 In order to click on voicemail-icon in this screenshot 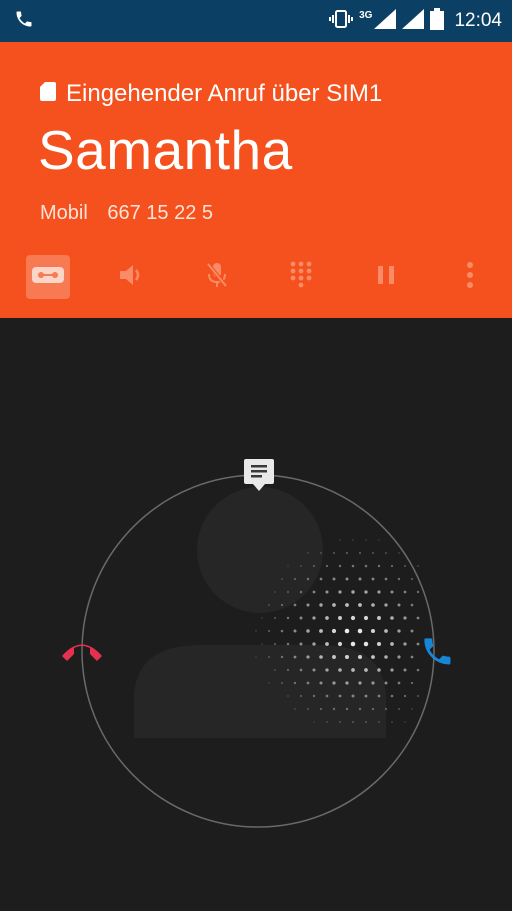, I will do `click(48, 277)`.